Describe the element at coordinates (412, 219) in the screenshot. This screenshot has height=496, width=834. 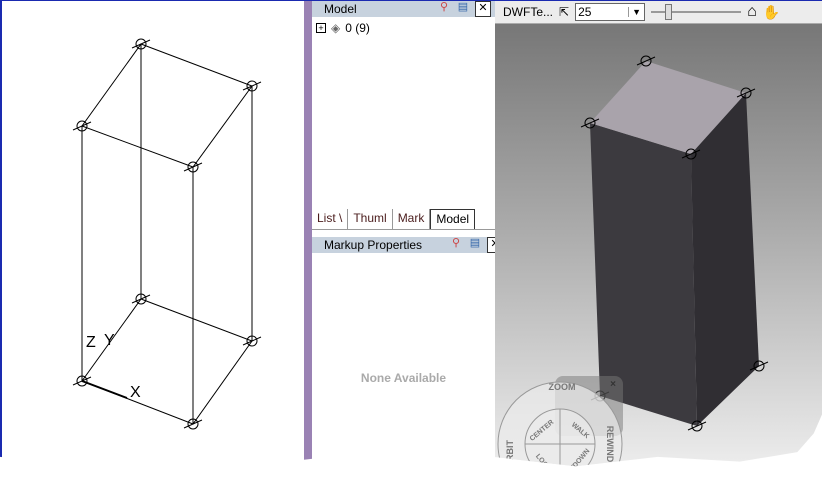
I see `tab-markups: Mark` at that location.